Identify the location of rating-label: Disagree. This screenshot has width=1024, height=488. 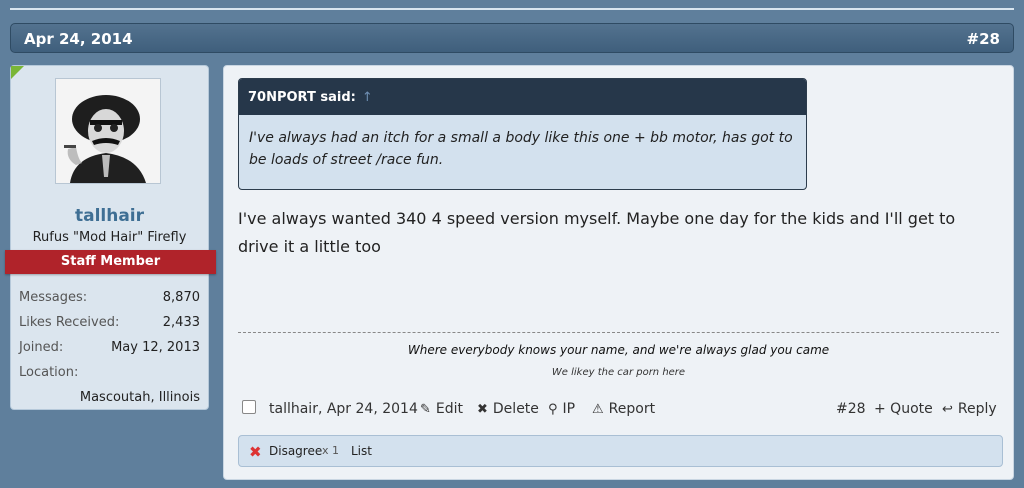
(296, 451).